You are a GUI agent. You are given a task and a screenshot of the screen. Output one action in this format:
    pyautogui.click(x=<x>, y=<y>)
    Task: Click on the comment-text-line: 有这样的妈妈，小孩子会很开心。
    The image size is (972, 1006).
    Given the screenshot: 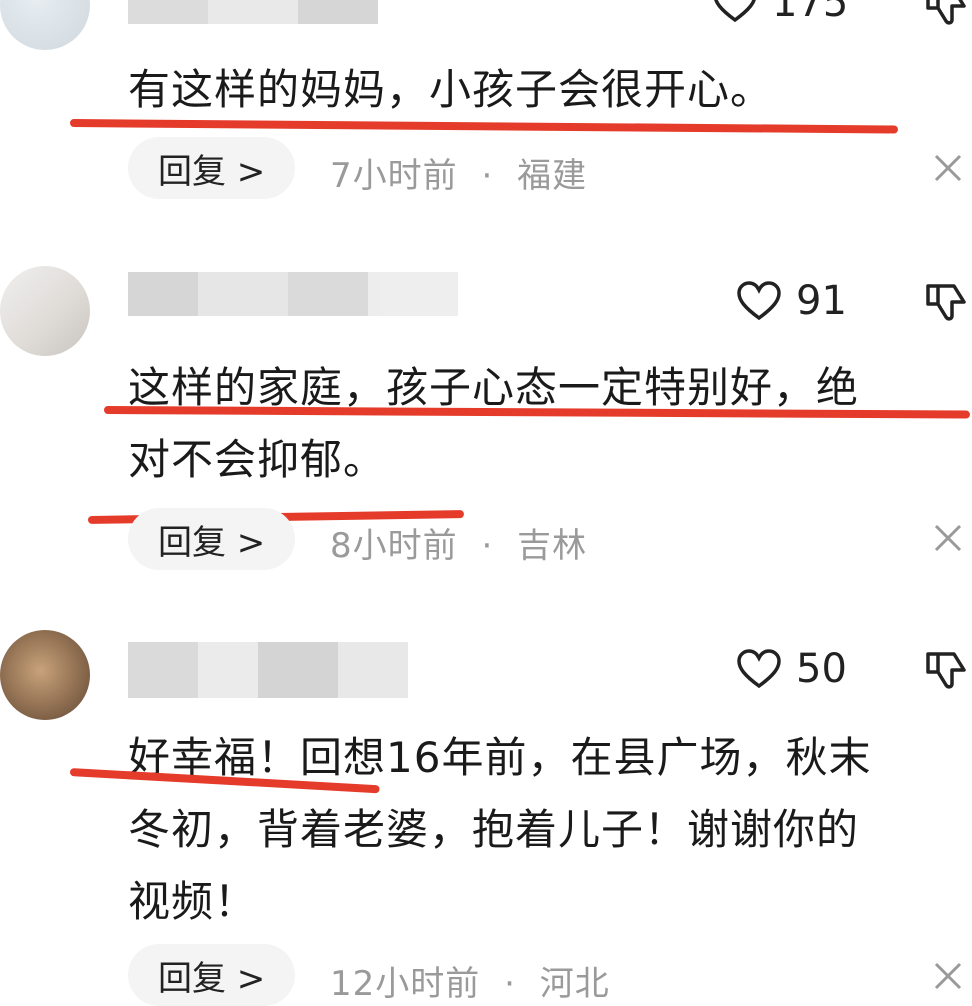 What is the action you would take?
    pyautogui.click(x=451, y=89)
    